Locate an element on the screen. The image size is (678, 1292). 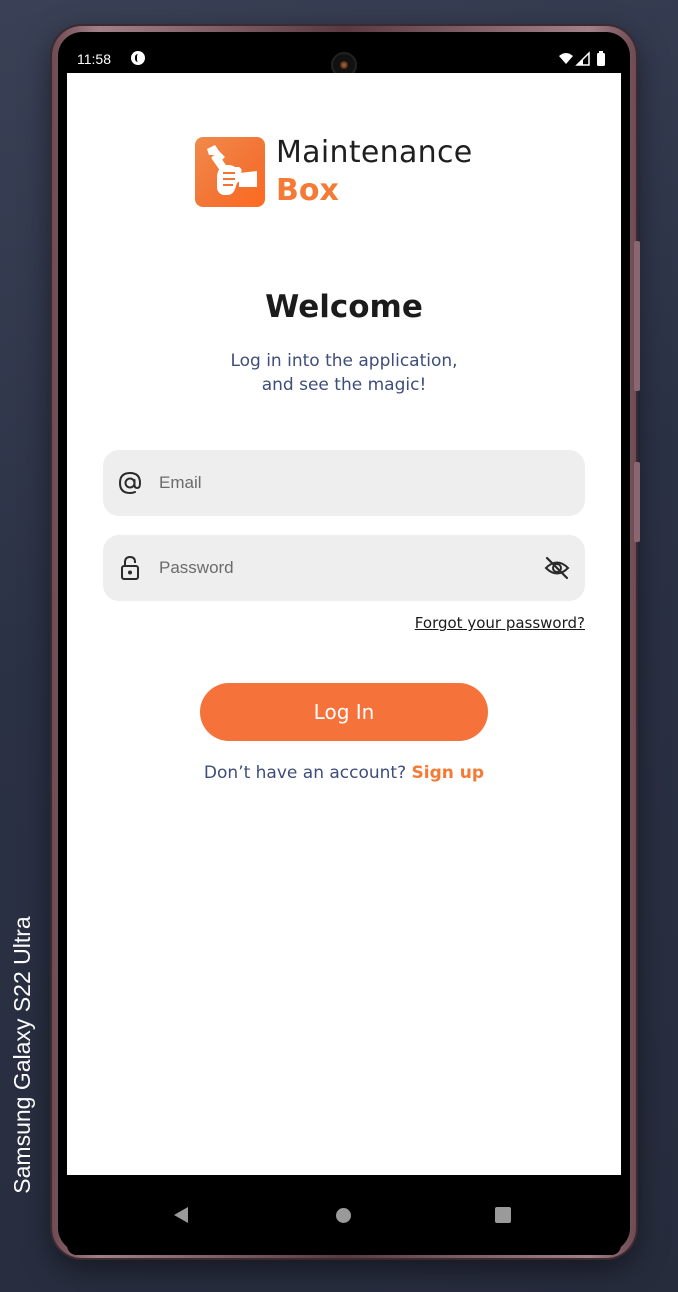
signup-link: Sign up is located at coordinates (448, 773).